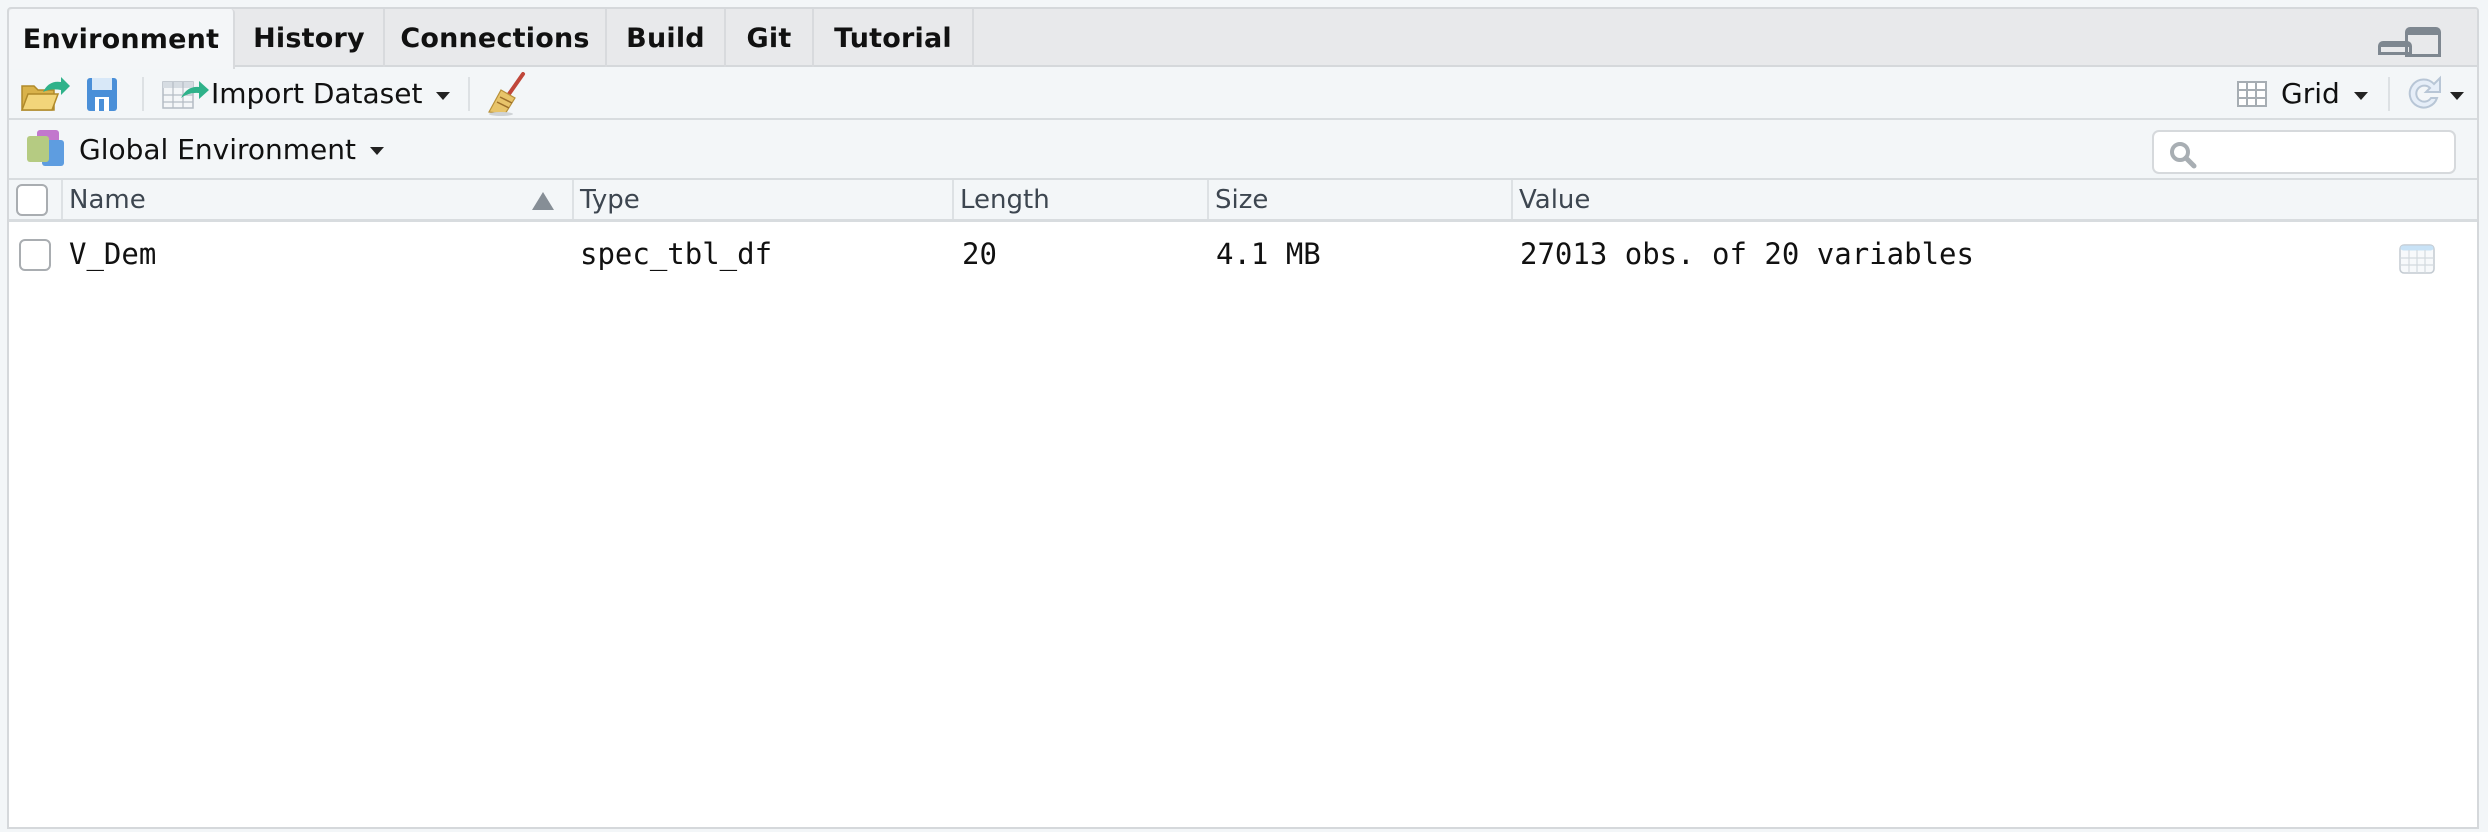 The height and width of the screenshot is (832, 2488). Describe the element at coordinates (506, 93) in the screenshot. I see `broom-icon` at that location.